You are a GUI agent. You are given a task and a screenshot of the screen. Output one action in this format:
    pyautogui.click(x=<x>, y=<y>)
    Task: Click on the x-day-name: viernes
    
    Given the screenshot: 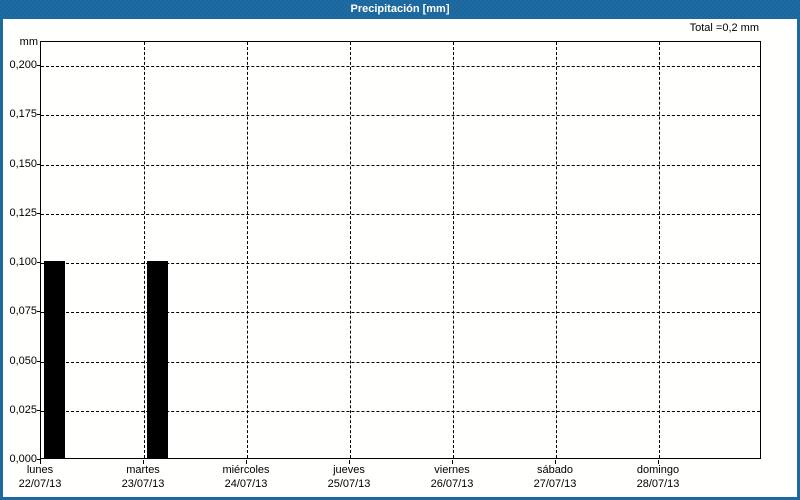 What is the action you would take?
    pyautogui.click(x=452, y=470)
    